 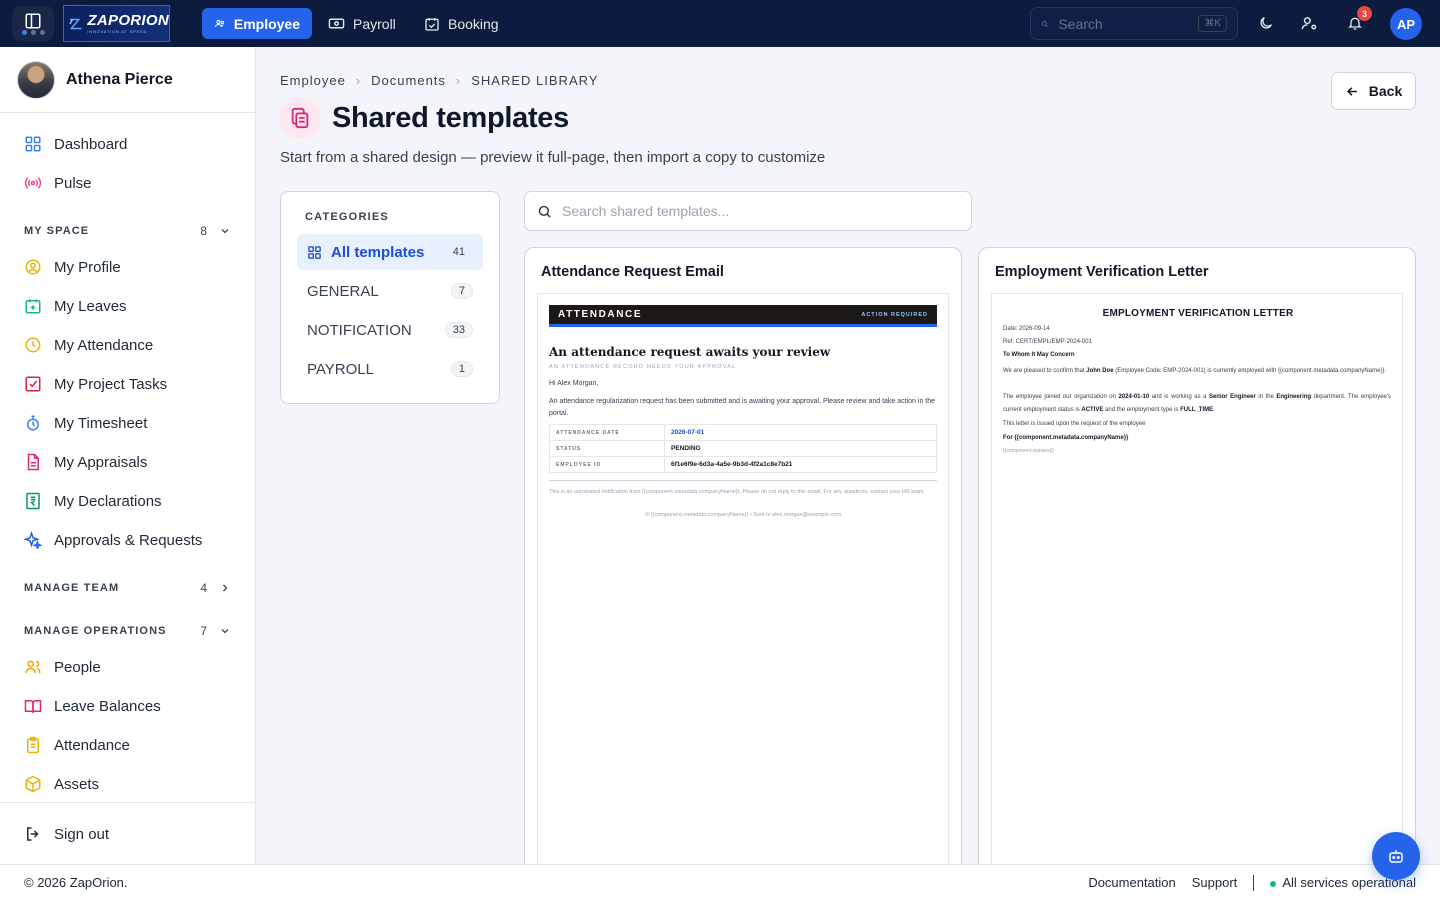 I want to click on search-icon, so click(x=544, y=211).